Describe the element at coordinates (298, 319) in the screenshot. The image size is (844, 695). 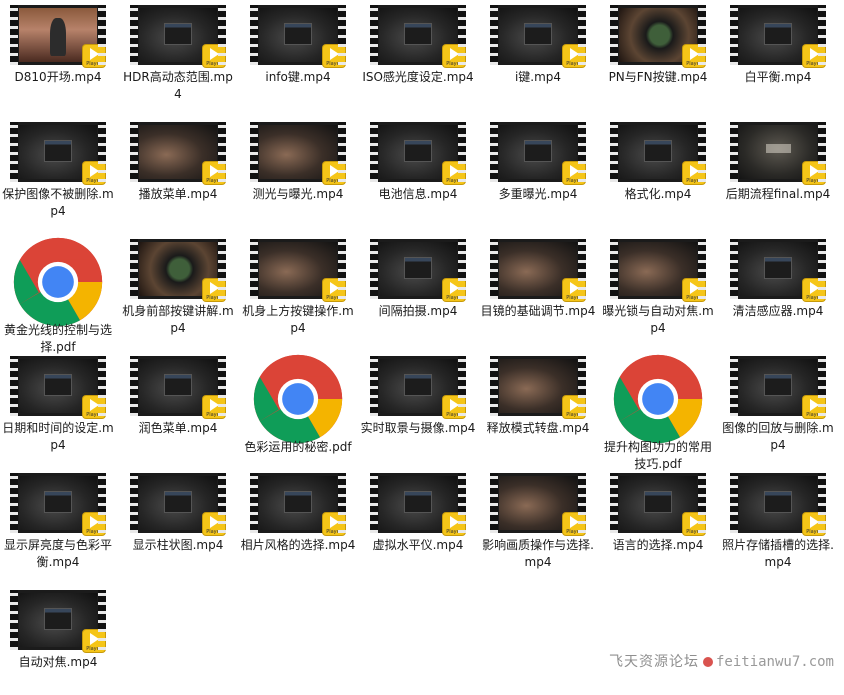
I see `file-name-label: 机身上方按键操作.mp4` at that location.